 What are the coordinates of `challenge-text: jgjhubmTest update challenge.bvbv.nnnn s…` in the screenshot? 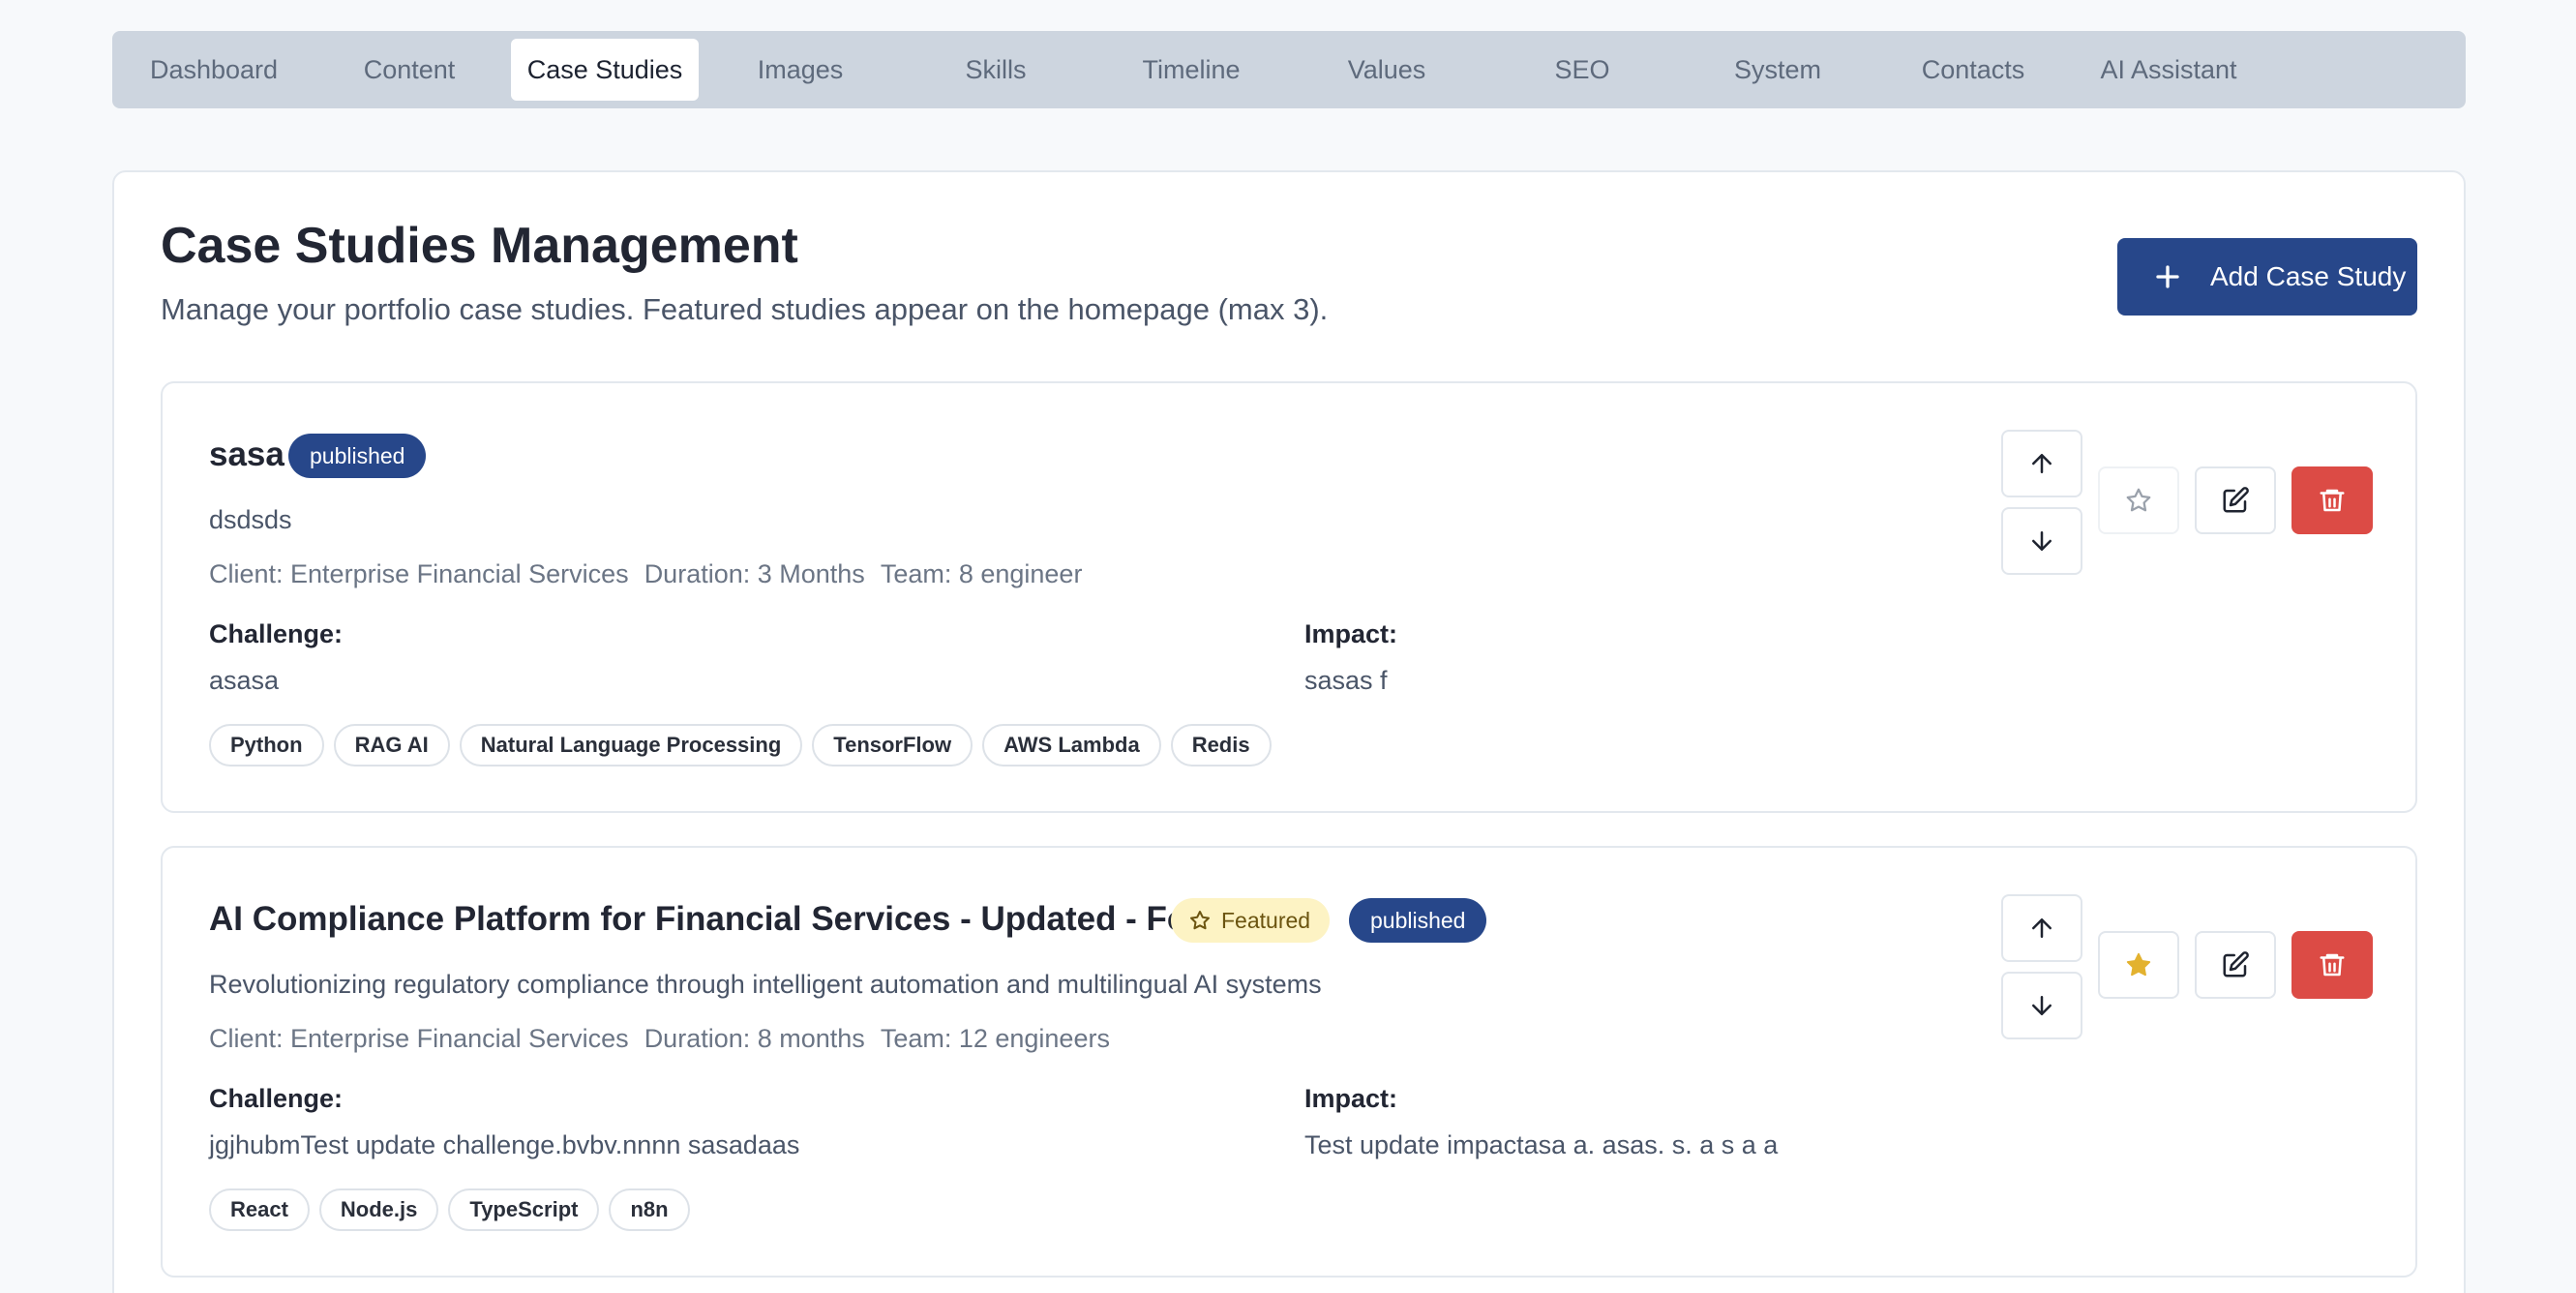 It's located at (504, 1144).